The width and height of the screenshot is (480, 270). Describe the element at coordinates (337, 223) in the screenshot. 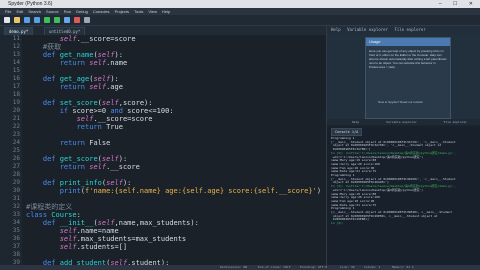

I see `console-line: In [4]:` at that location.